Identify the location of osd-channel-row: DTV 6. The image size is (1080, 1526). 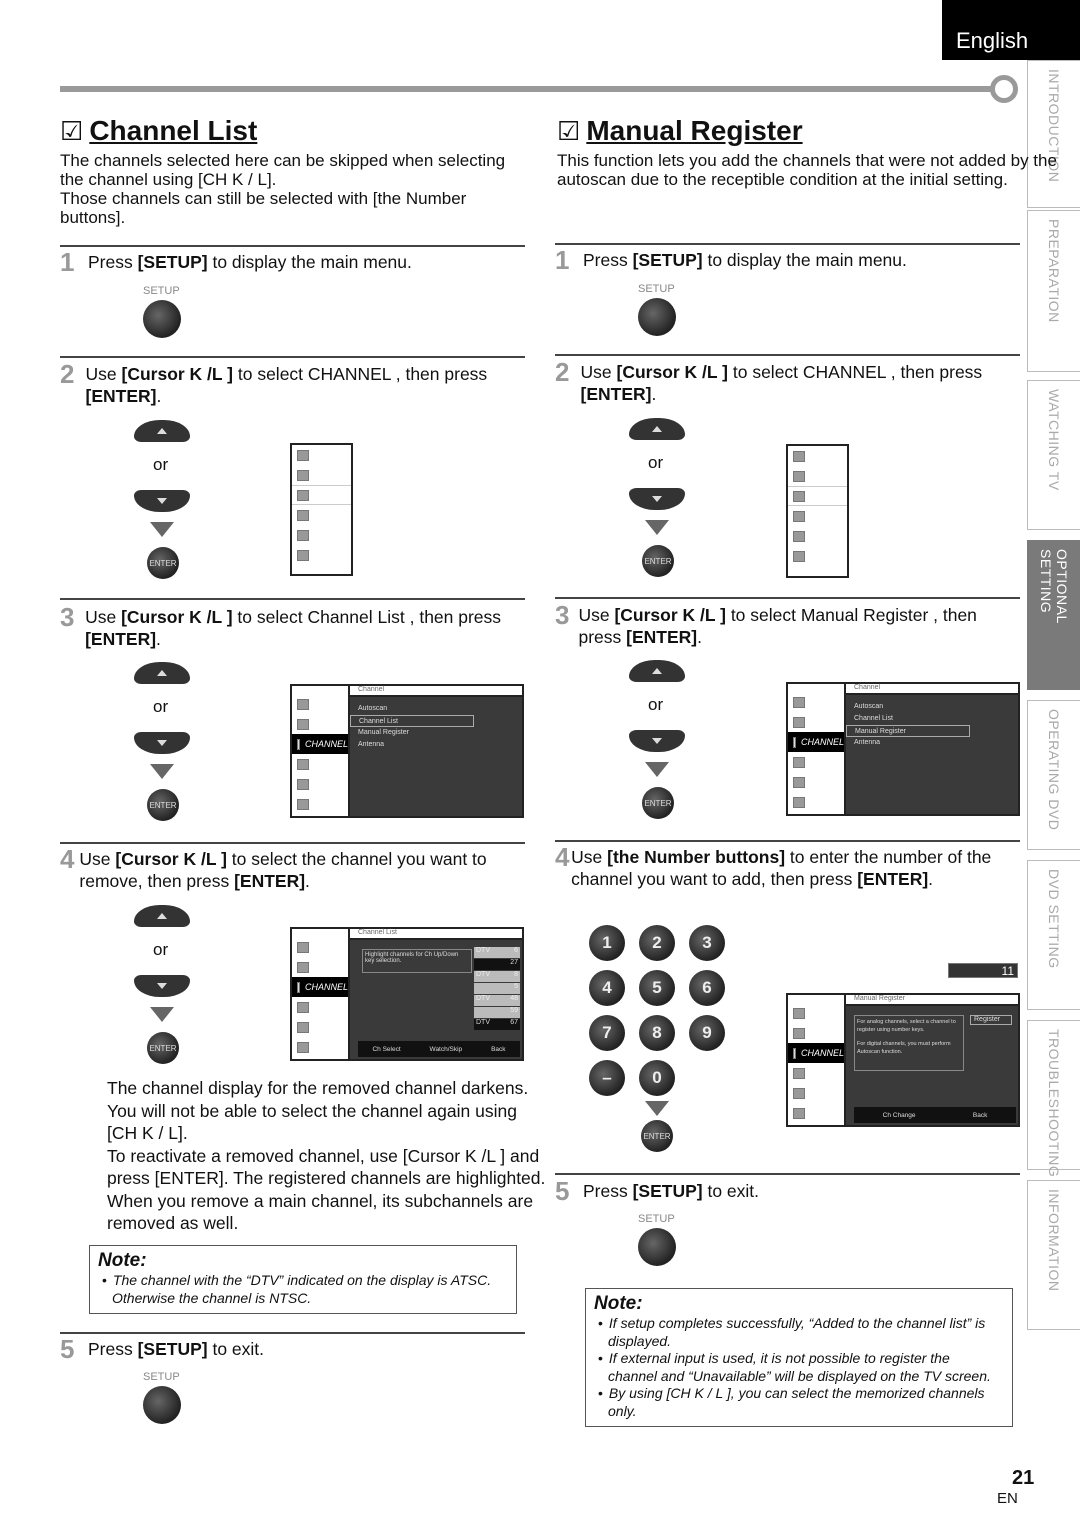
(497, 952).